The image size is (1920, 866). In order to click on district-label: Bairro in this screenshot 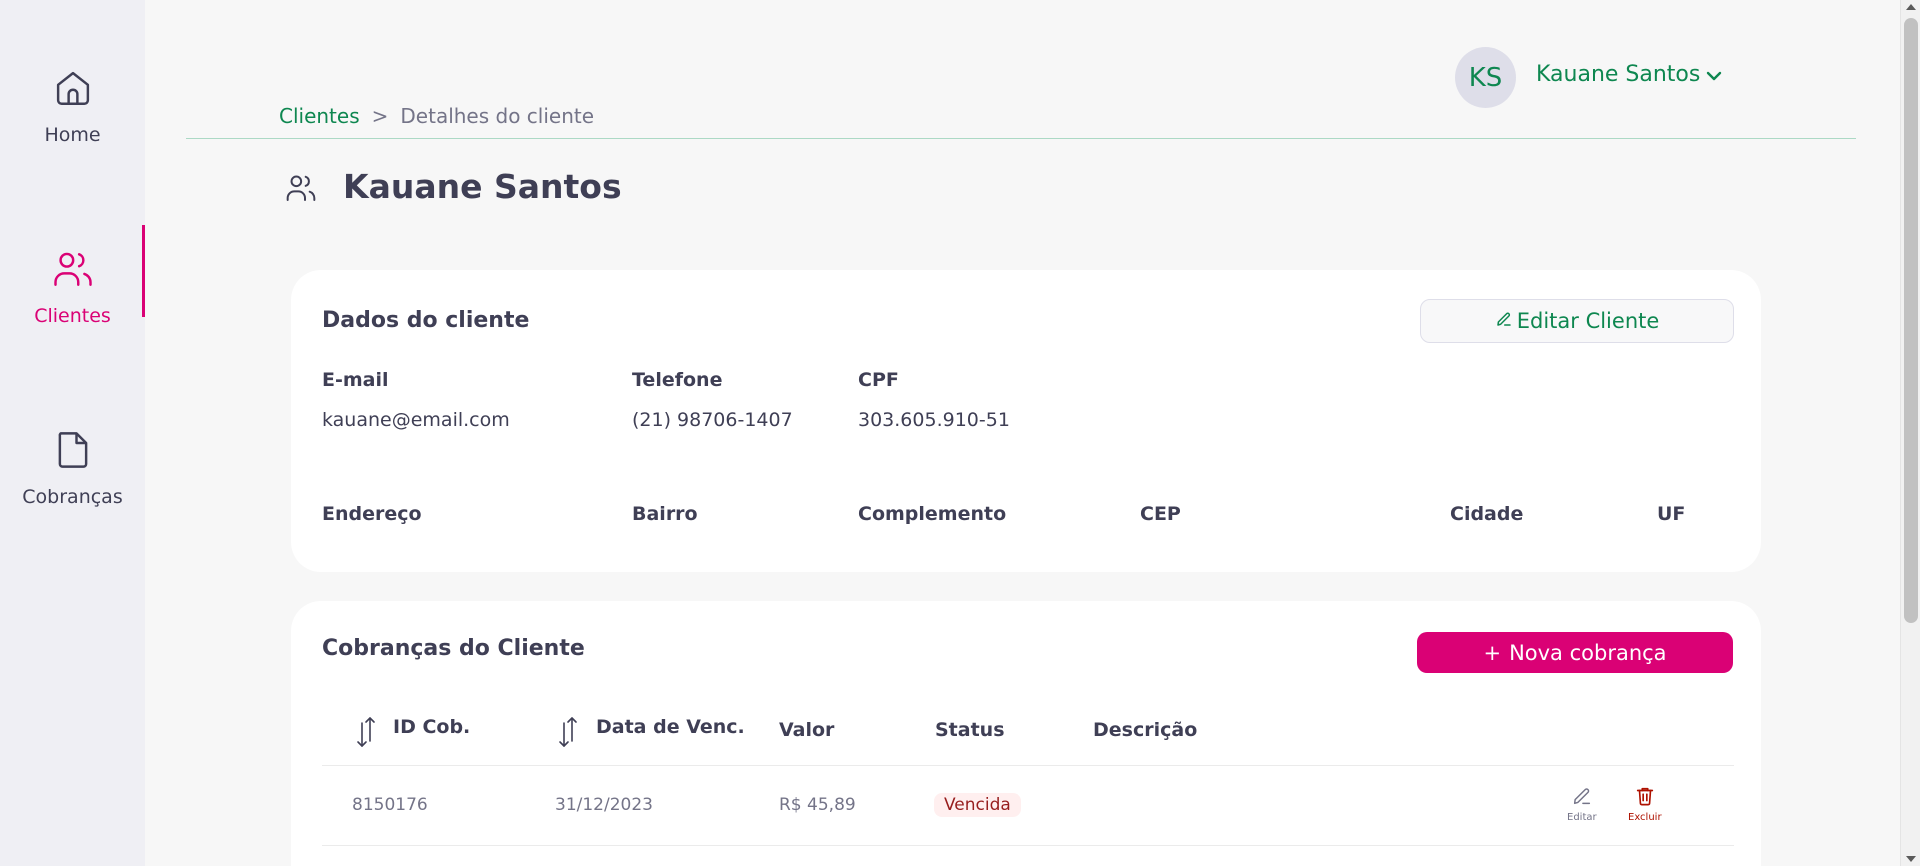, I will do `click(665, 514)`.